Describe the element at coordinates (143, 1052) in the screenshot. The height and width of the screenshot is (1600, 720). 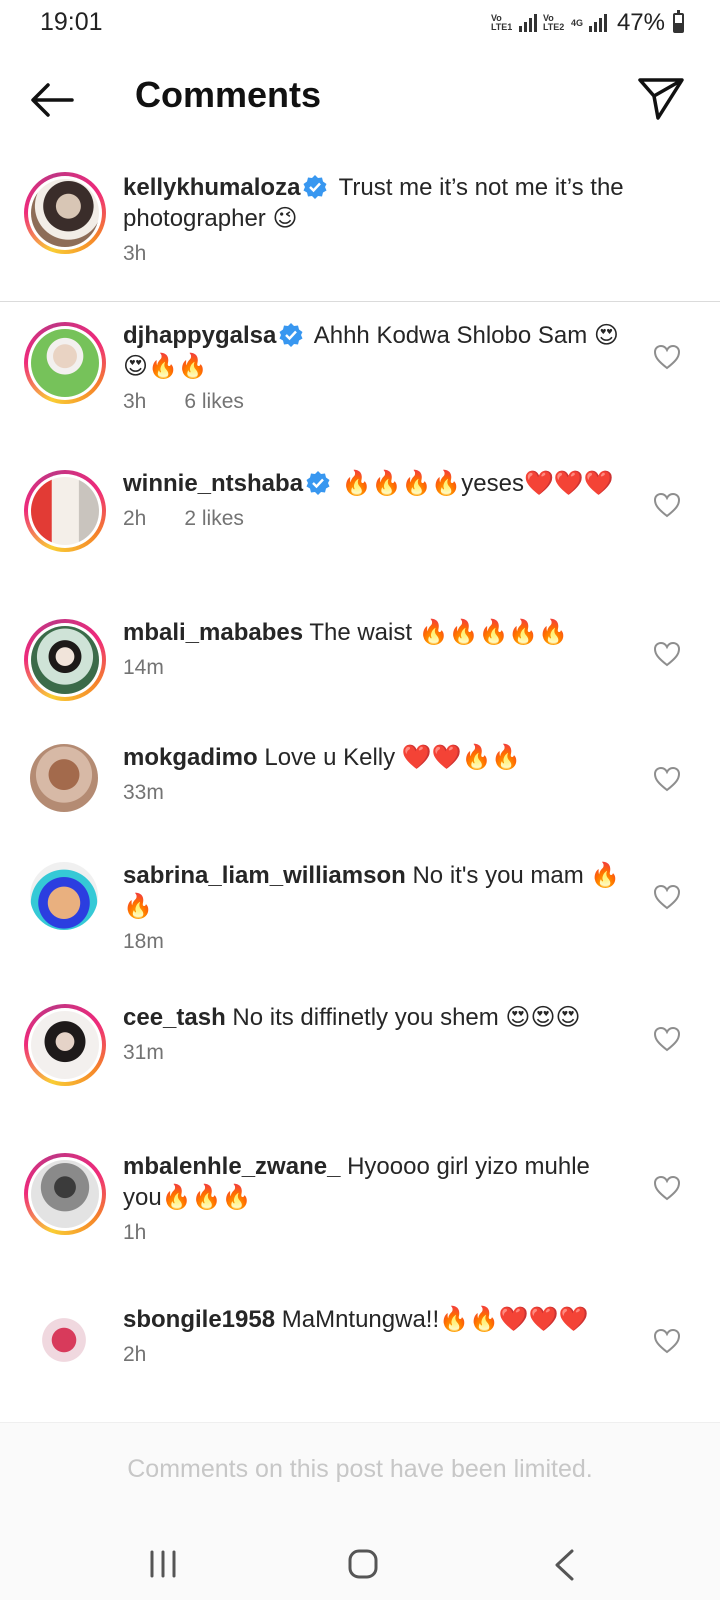
I see `comment-time: 31m` at that location.